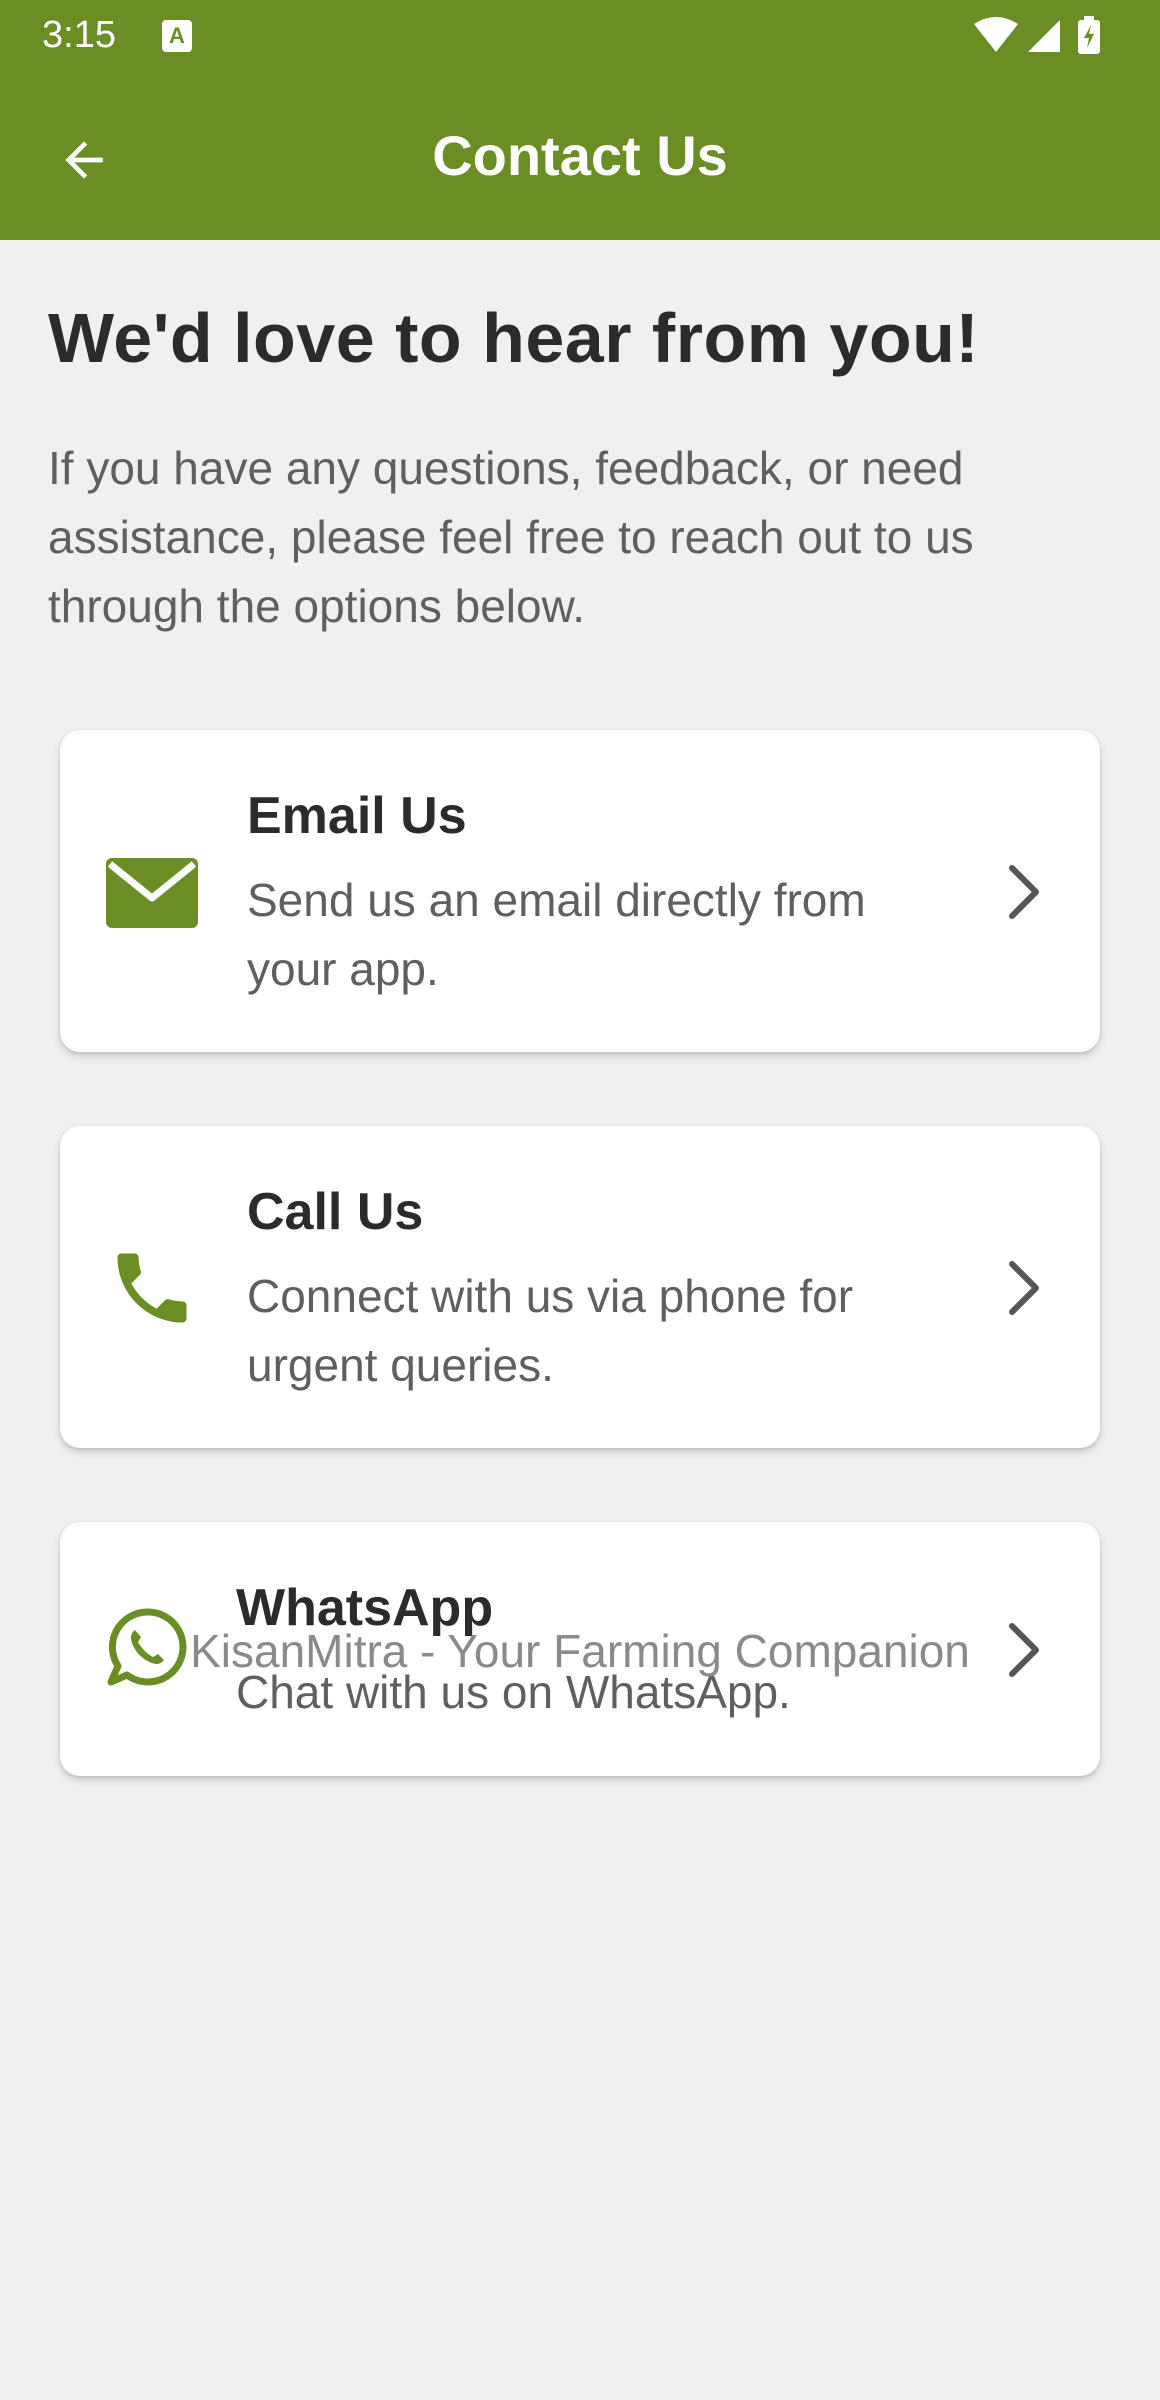 The height and width of the screenshot is (2400, 1160). I want to click on status-time: 3:15, so click(79, 35).